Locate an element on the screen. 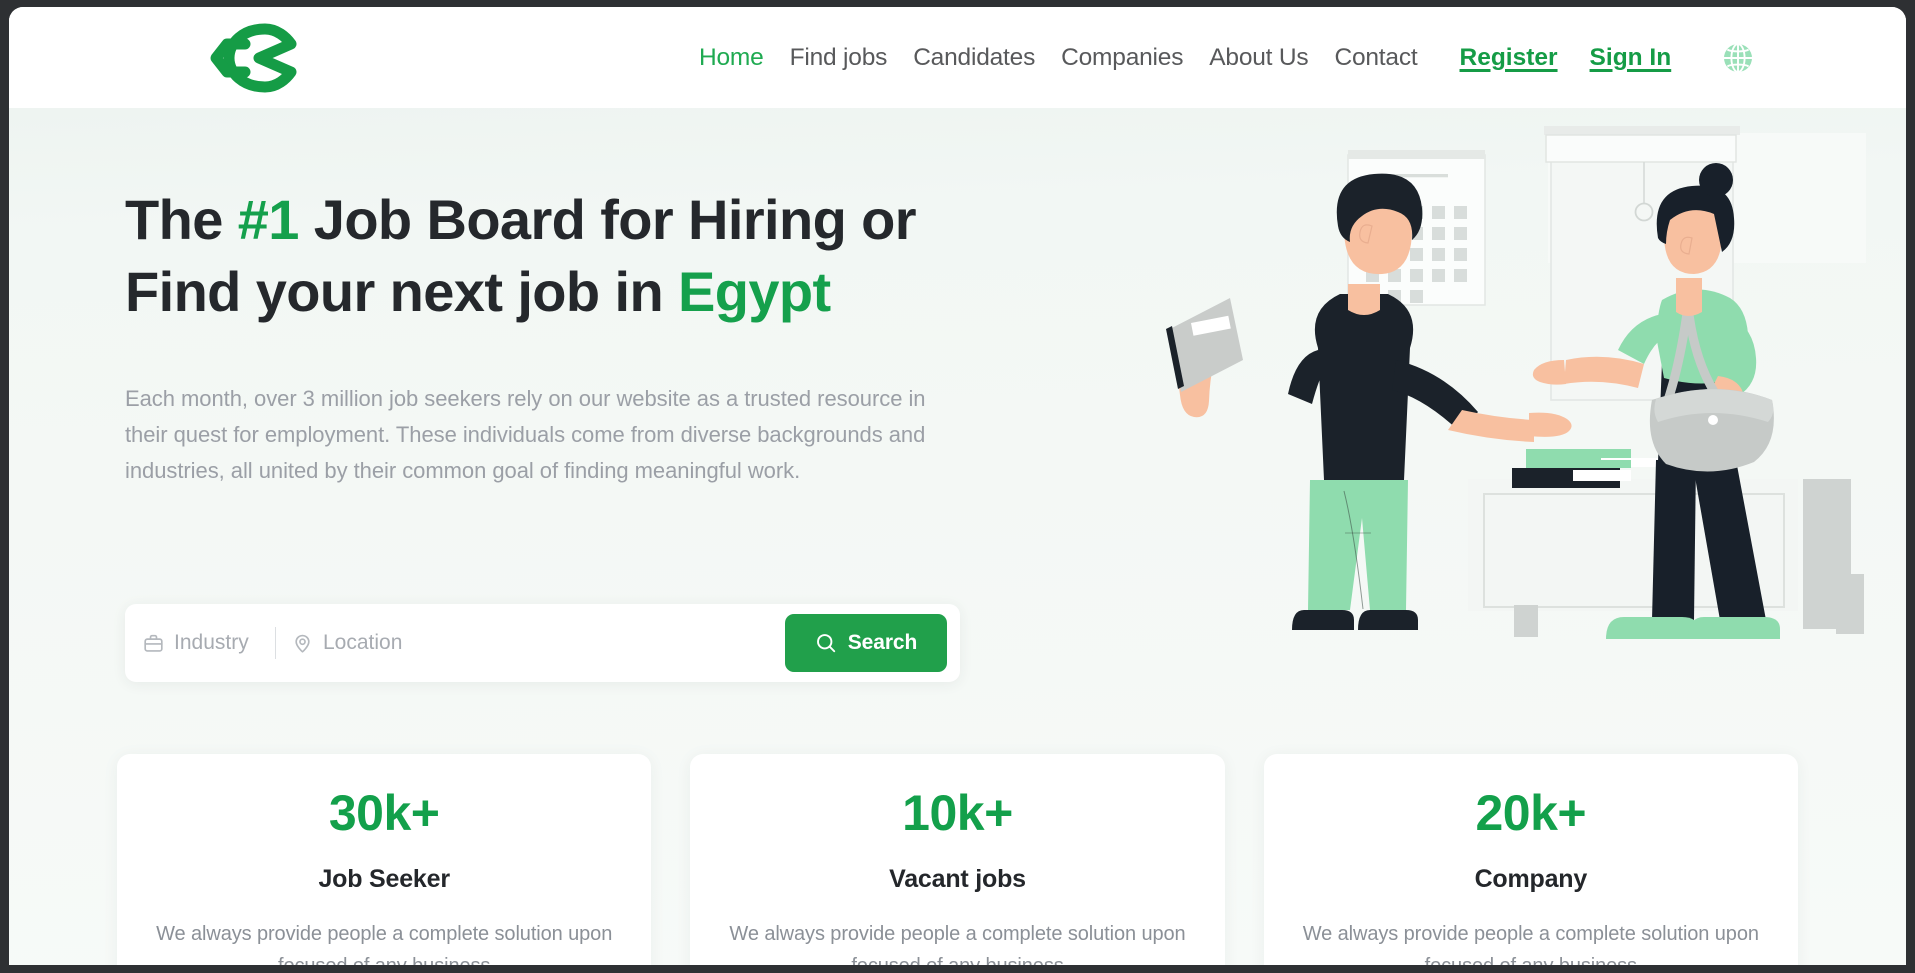  search-icon is located at coordinates (825, 643).